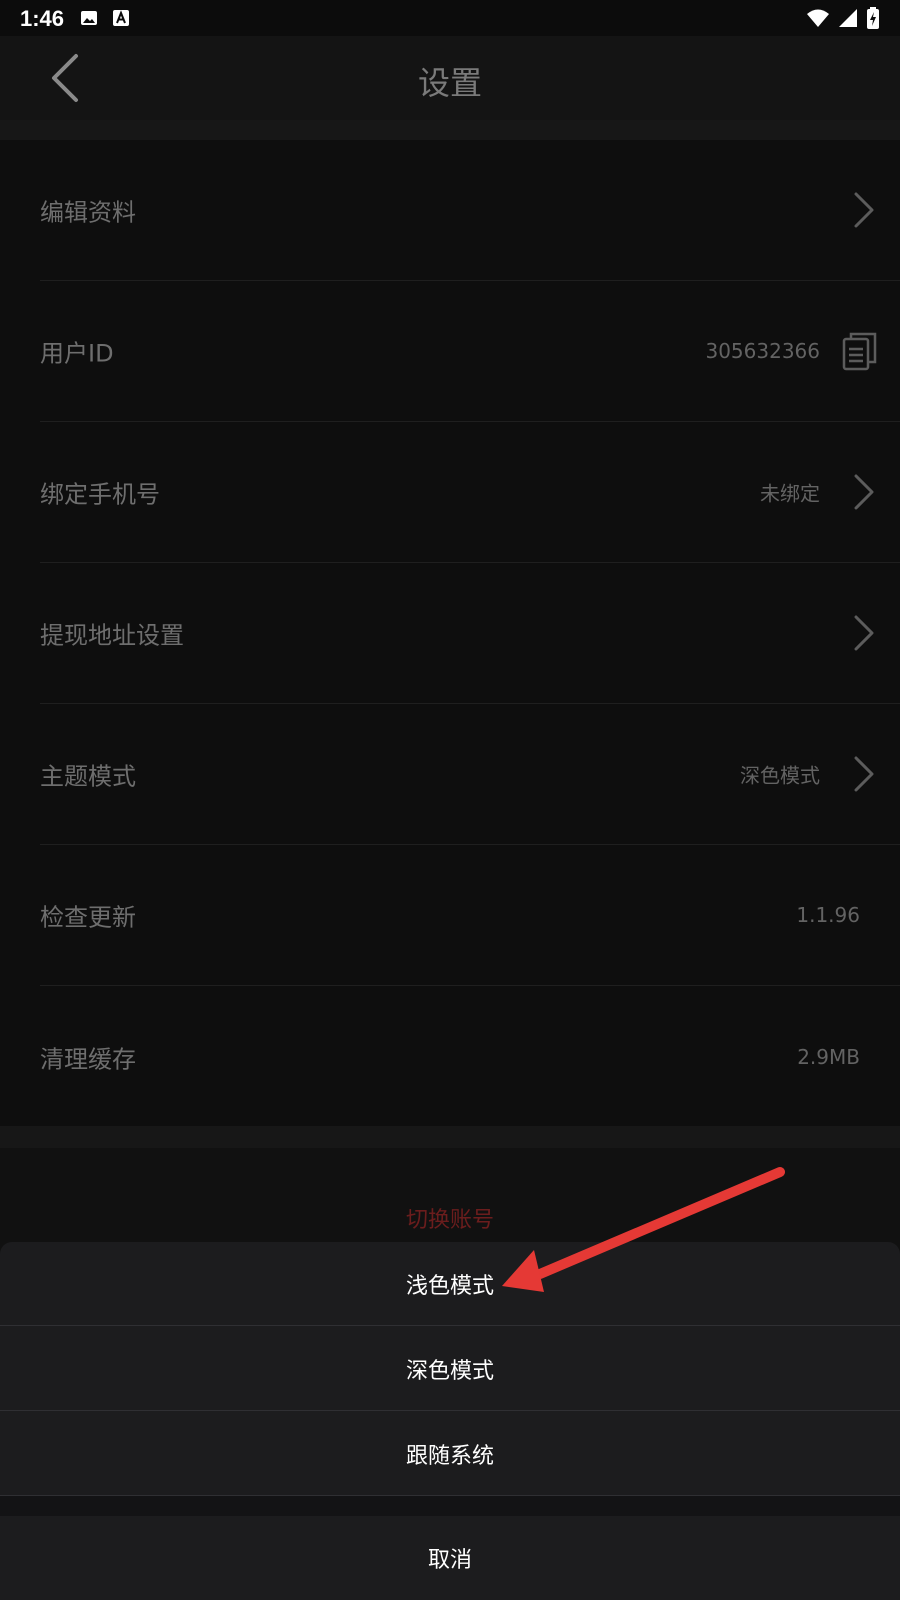  I want to click on theme-option-light: 浅色模式, so click(450, 1284).